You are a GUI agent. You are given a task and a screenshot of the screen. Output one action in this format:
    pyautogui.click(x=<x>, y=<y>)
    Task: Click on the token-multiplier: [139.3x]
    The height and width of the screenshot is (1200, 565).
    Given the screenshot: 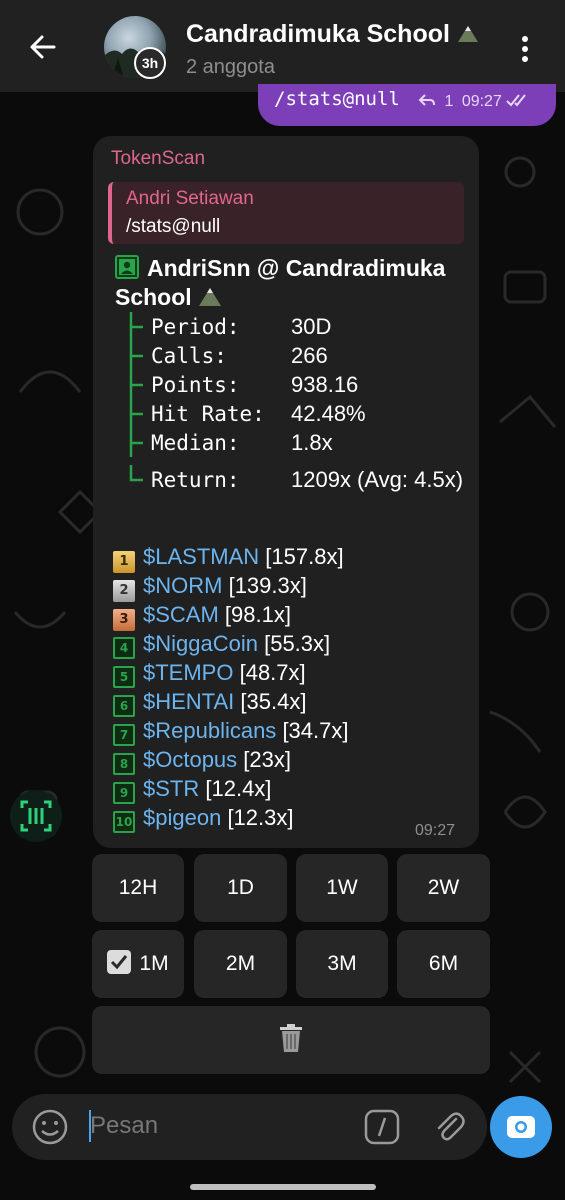 What is the action you would take?
    pyautogui.click(x=267, y=585)
    